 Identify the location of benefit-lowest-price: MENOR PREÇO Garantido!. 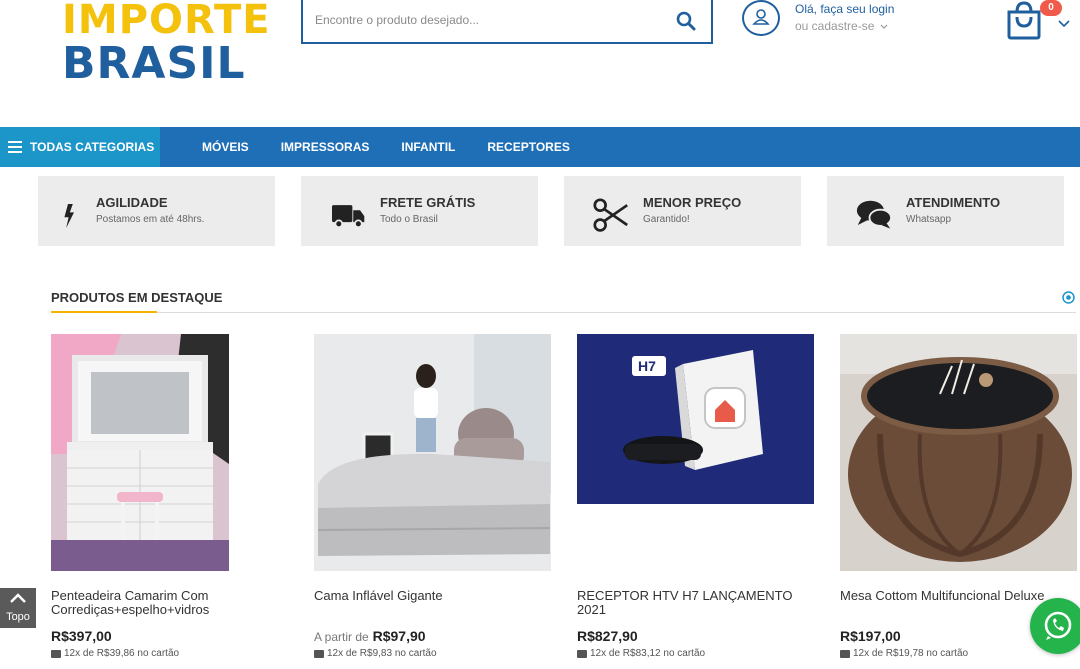
(682, 211).